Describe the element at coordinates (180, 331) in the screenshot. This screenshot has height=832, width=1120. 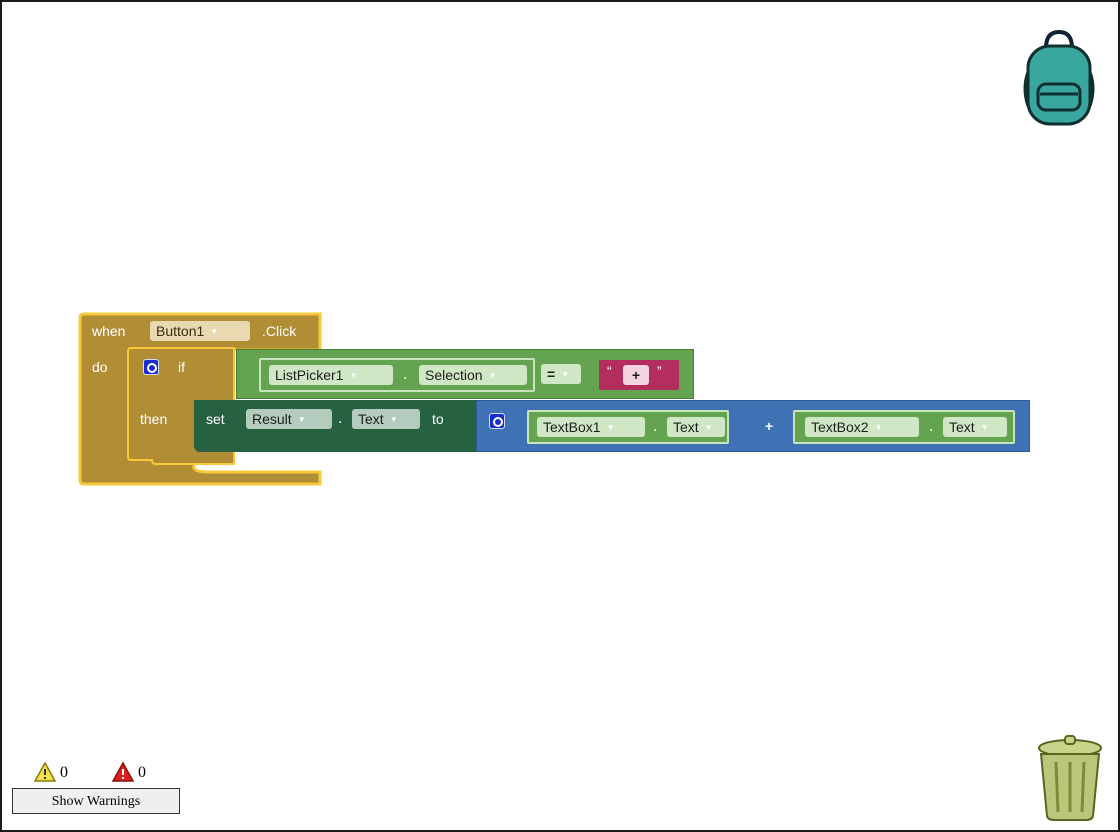
I see `component-name: Button1` at that location.